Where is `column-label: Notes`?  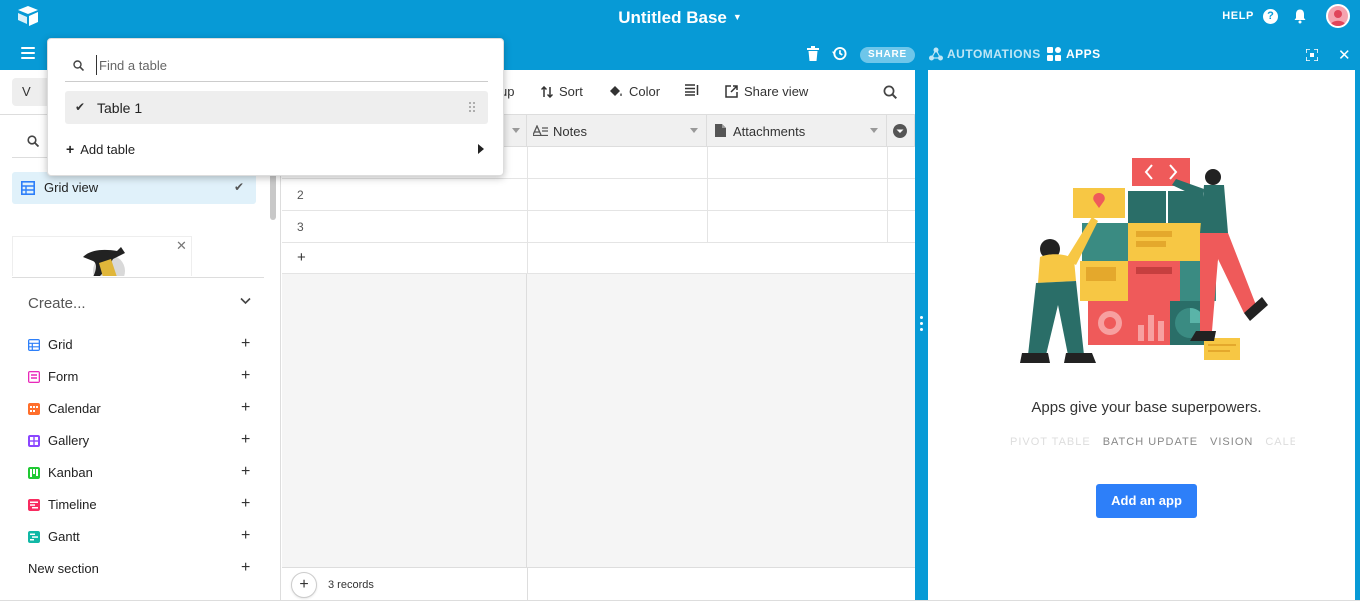 column-label: Notes is located at coordinates (570, 131).